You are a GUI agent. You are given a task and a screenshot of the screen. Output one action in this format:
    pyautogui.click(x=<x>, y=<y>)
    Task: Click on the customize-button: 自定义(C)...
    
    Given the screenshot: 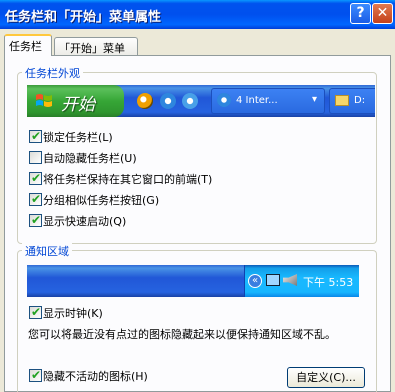 What is the action you would take?
    pyautogui.click(x=326, y=377)
    